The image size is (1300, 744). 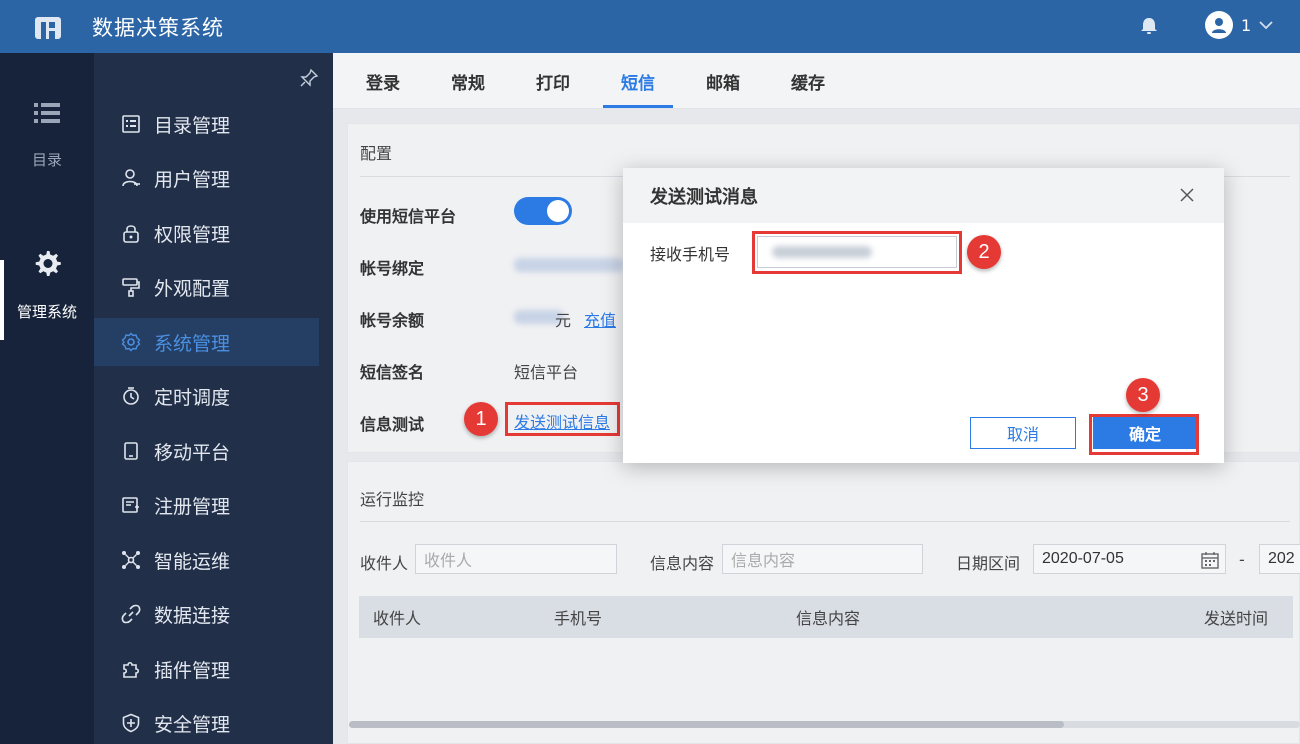 I want to click on rail-item-catalog: 目录, so click(x=47, y=135).